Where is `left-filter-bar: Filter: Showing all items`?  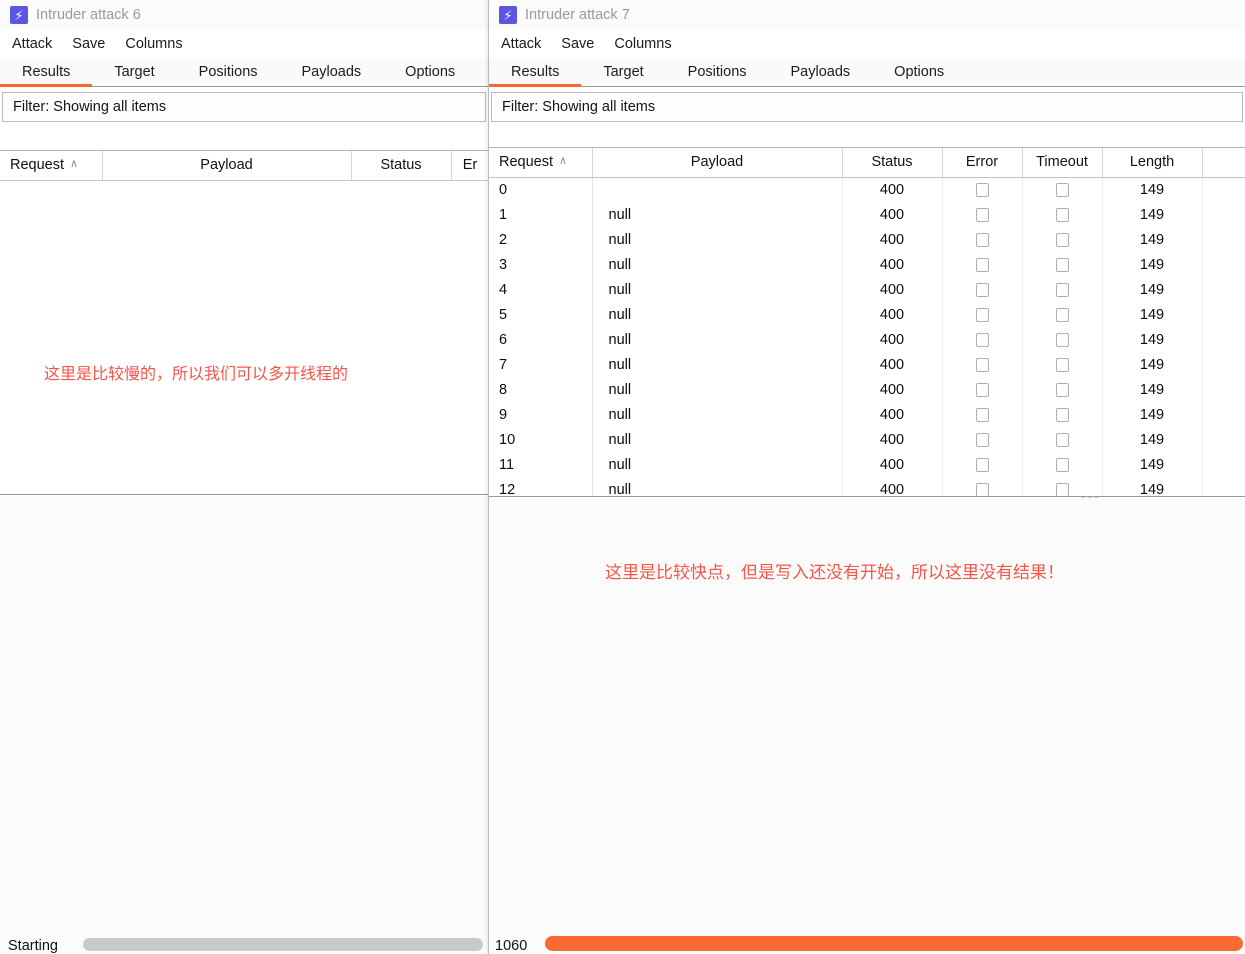
left-filter-bar: Filter: Showing all items is located at coordinates (244, 107).